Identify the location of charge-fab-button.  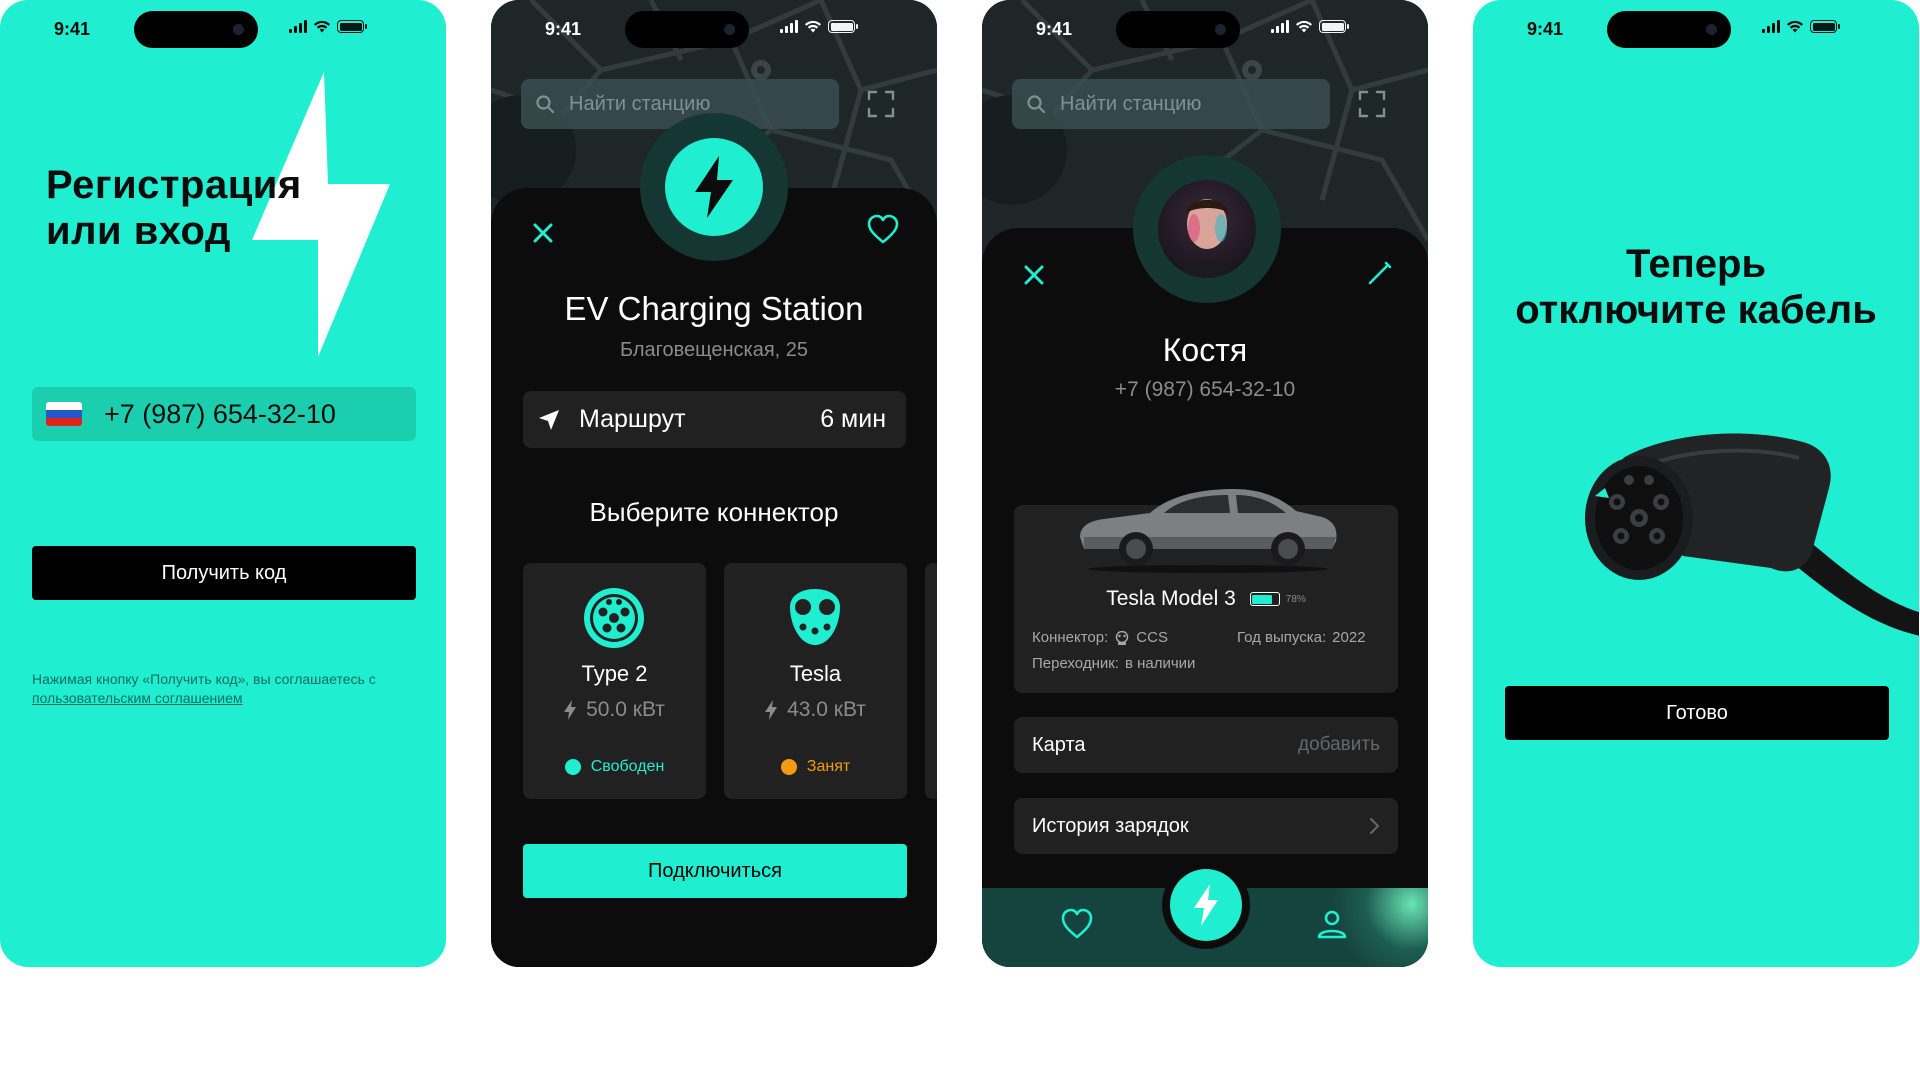
(1206, 905).